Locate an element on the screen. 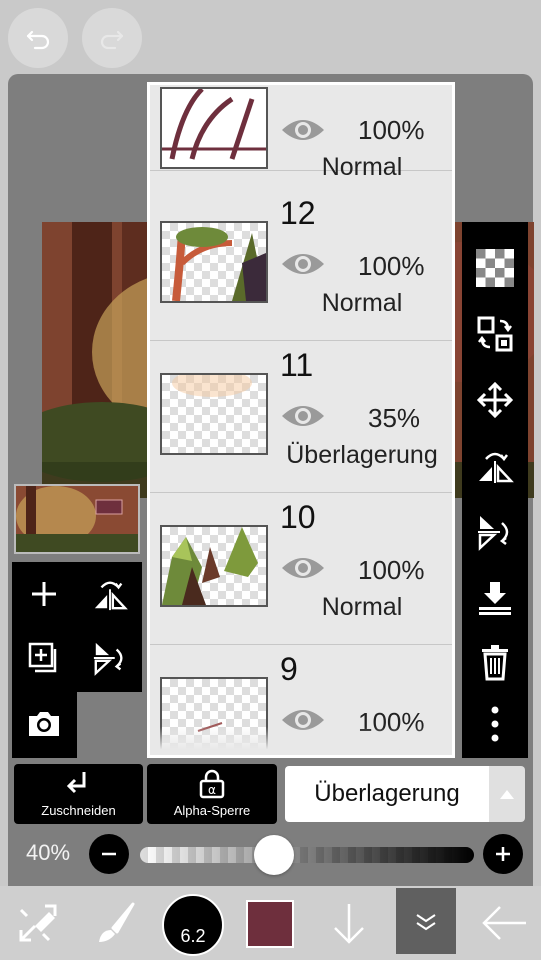  opacity-decrease-button is located at coordinates (109, 854).